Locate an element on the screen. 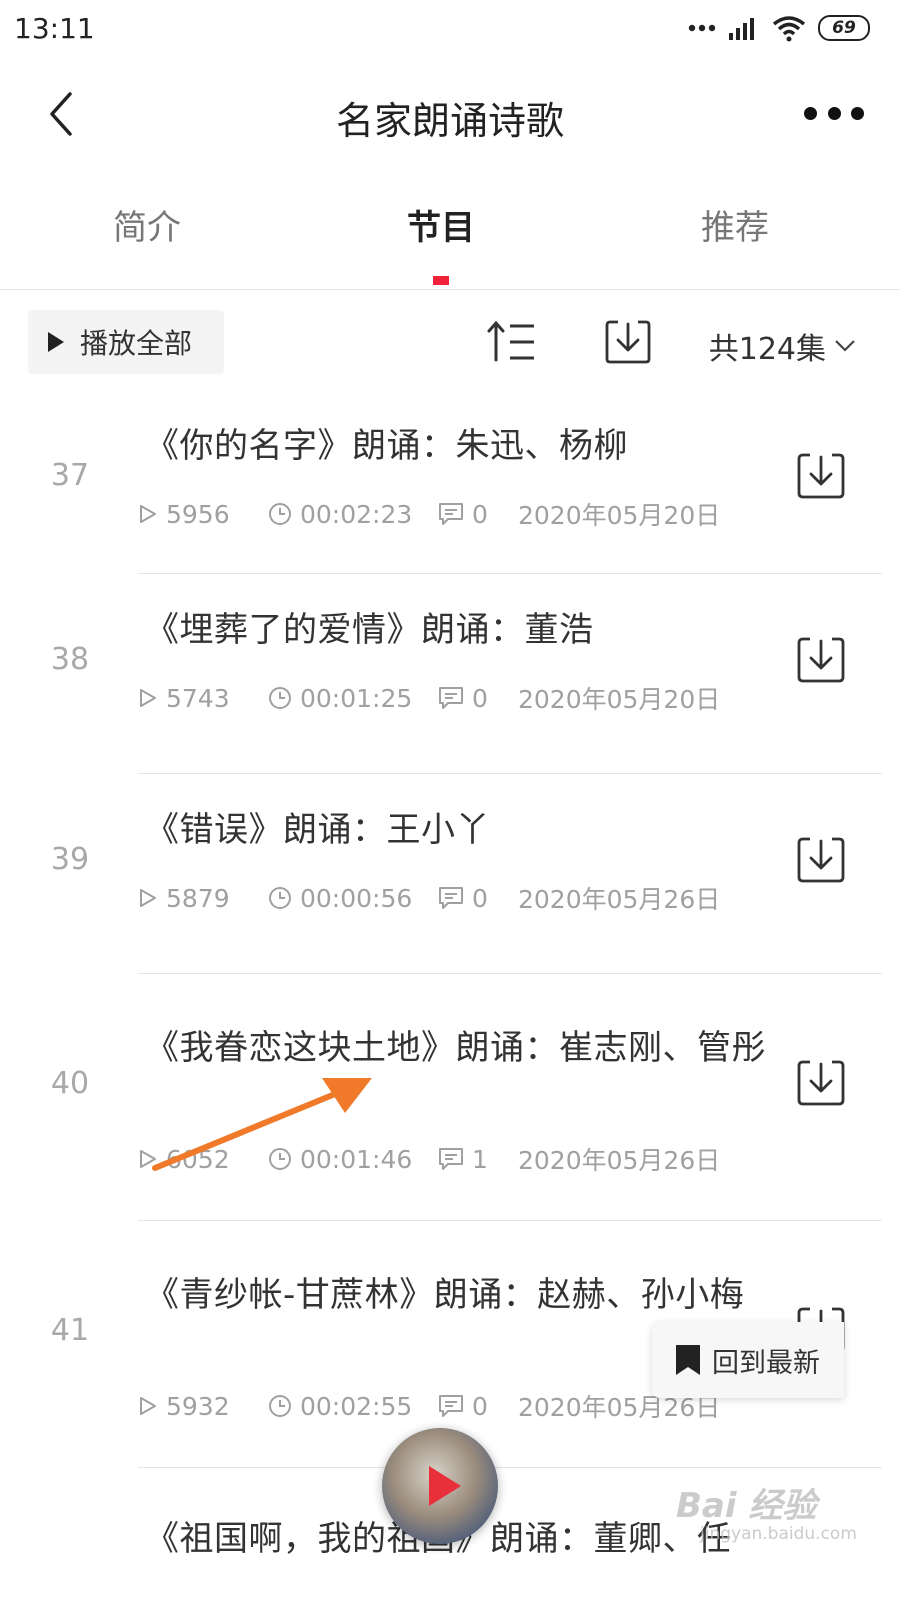  episode-meta: 5879 00:00:56 0 2020年05月26日 is located at coordinates (429, 898).